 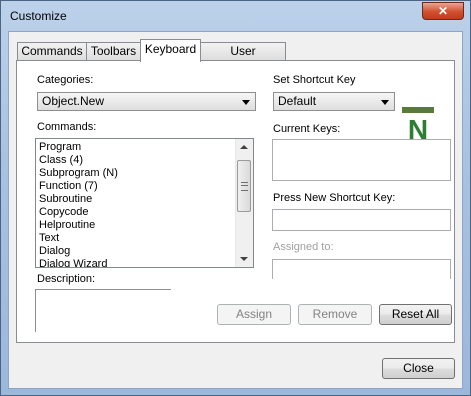 I want to click on commands-label: Commands:, so click(x=67, y=127).